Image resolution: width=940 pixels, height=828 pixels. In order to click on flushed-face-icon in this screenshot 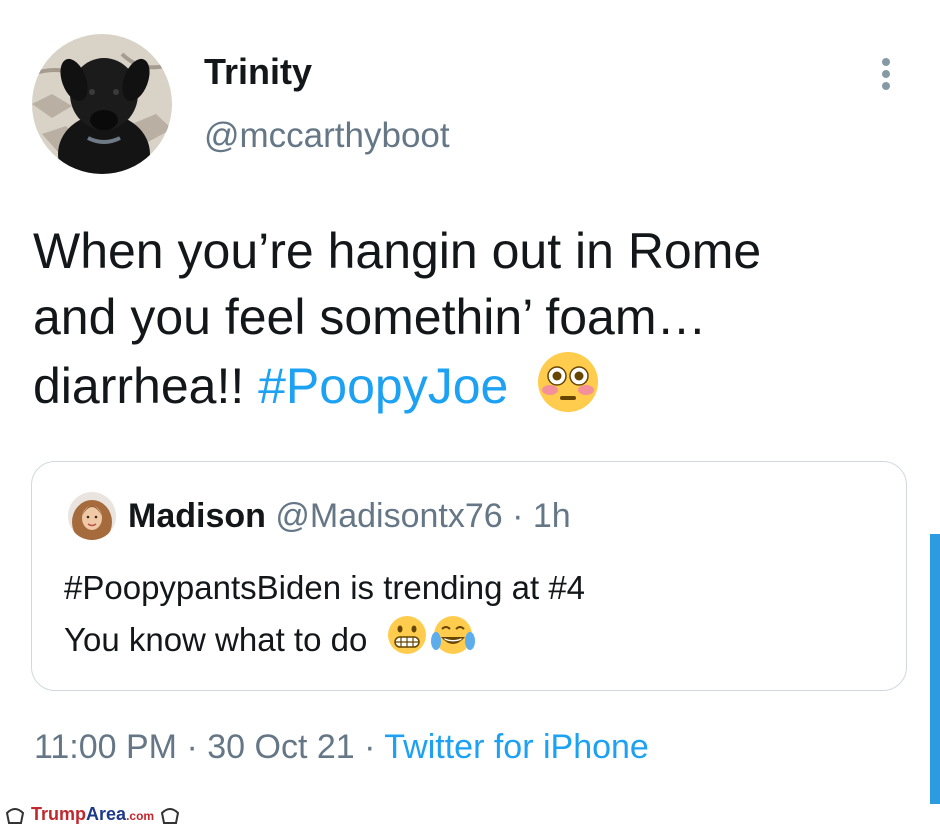, I will do `click(568, 390)`.